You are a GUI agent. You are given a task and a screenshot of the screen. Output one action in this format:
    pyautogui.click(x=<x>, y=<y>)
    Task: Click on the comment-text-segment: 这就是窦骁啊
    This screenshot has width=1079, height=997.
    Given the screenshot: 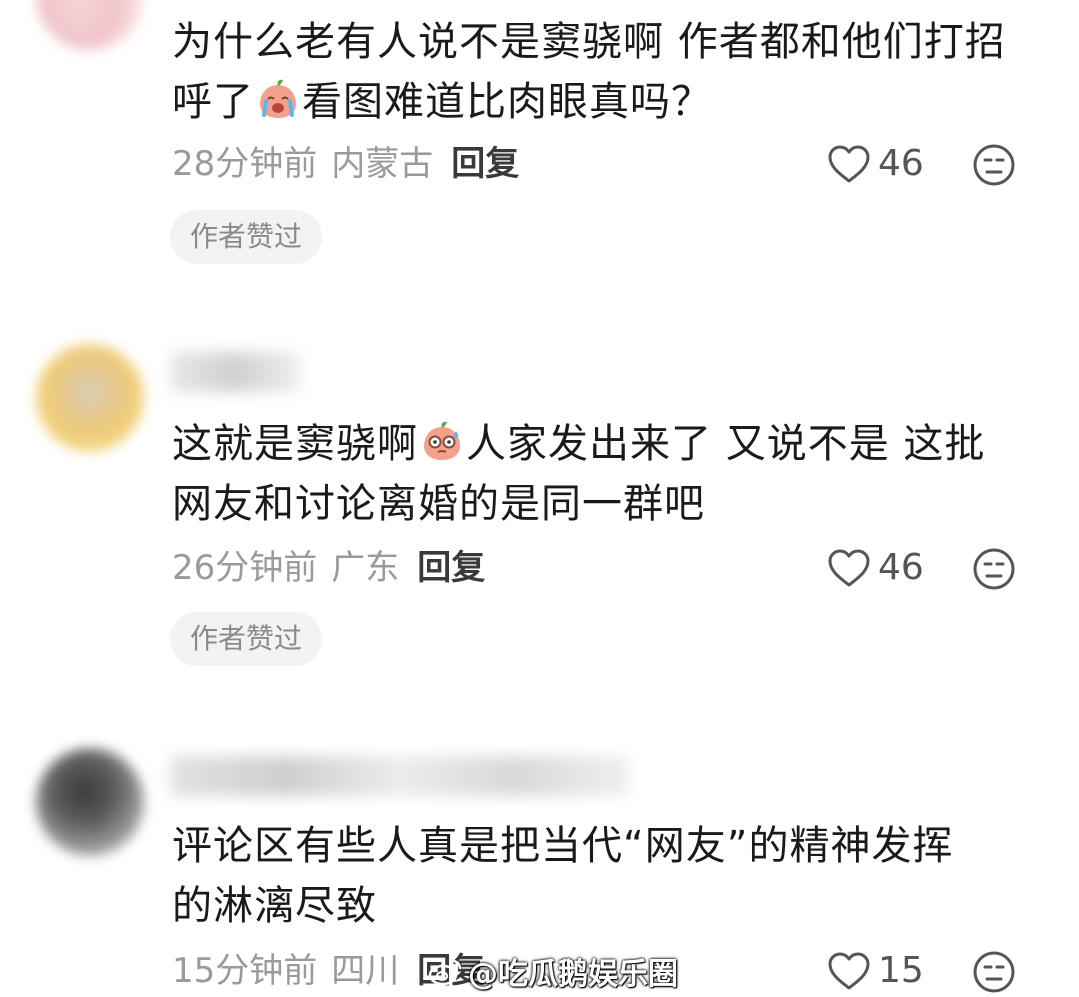 What is the action you would take?
    pyautogui.click(x=295, y=444)
    